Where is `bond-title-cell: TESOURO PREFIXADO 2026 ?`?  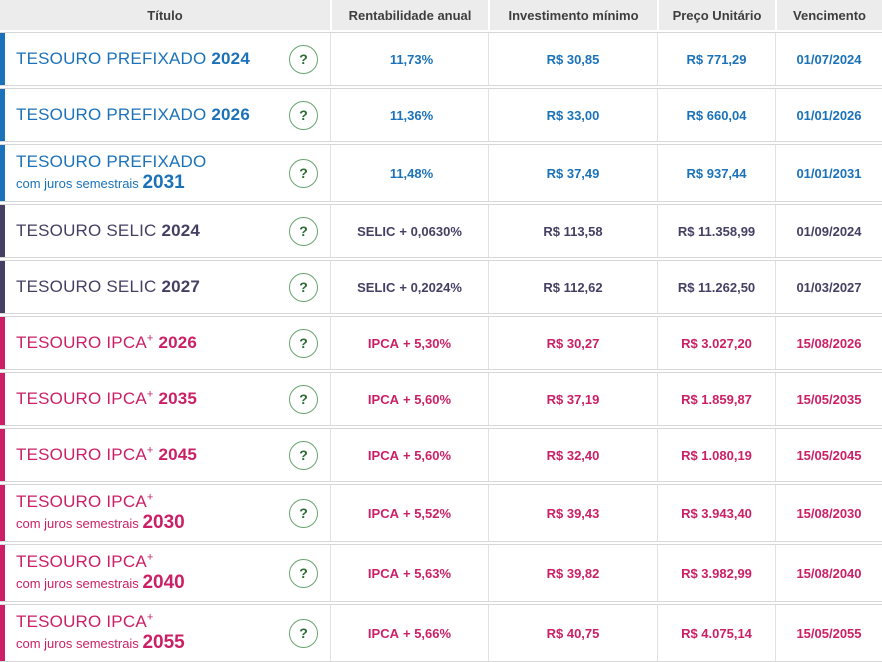 bond-title-cell: TESOURO PREFIXADO 2026 ? is located at coordinates (165, 115).